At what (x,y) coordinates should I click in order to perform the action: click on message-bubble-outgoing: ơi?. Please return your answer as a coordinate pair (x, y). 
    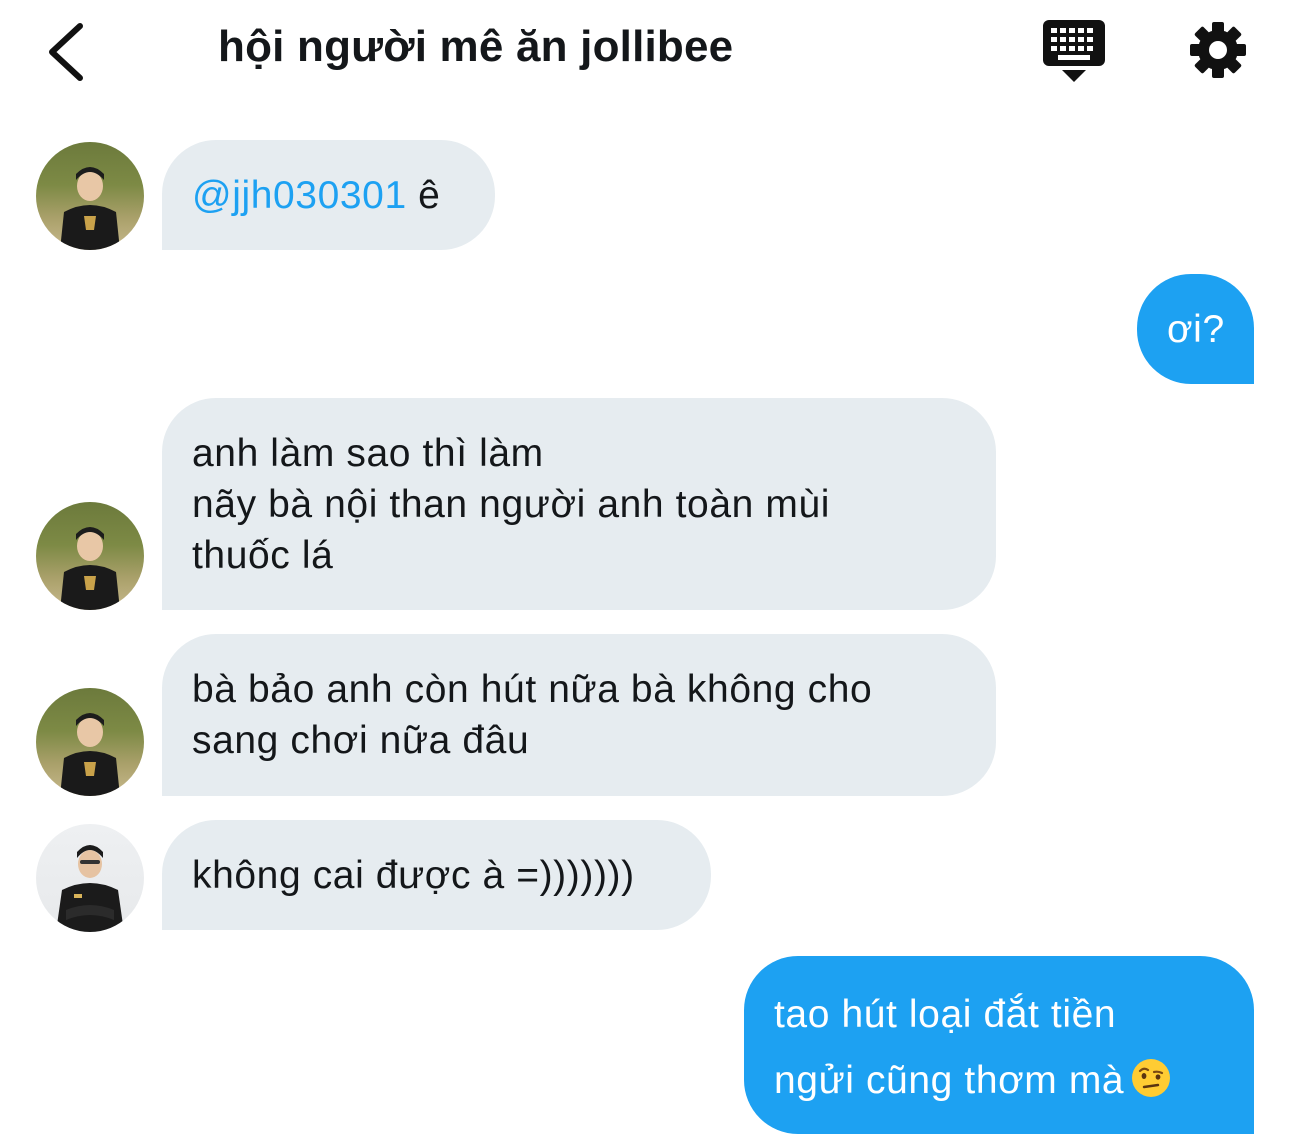
    Looking at the image, I should click on (1195, 329).